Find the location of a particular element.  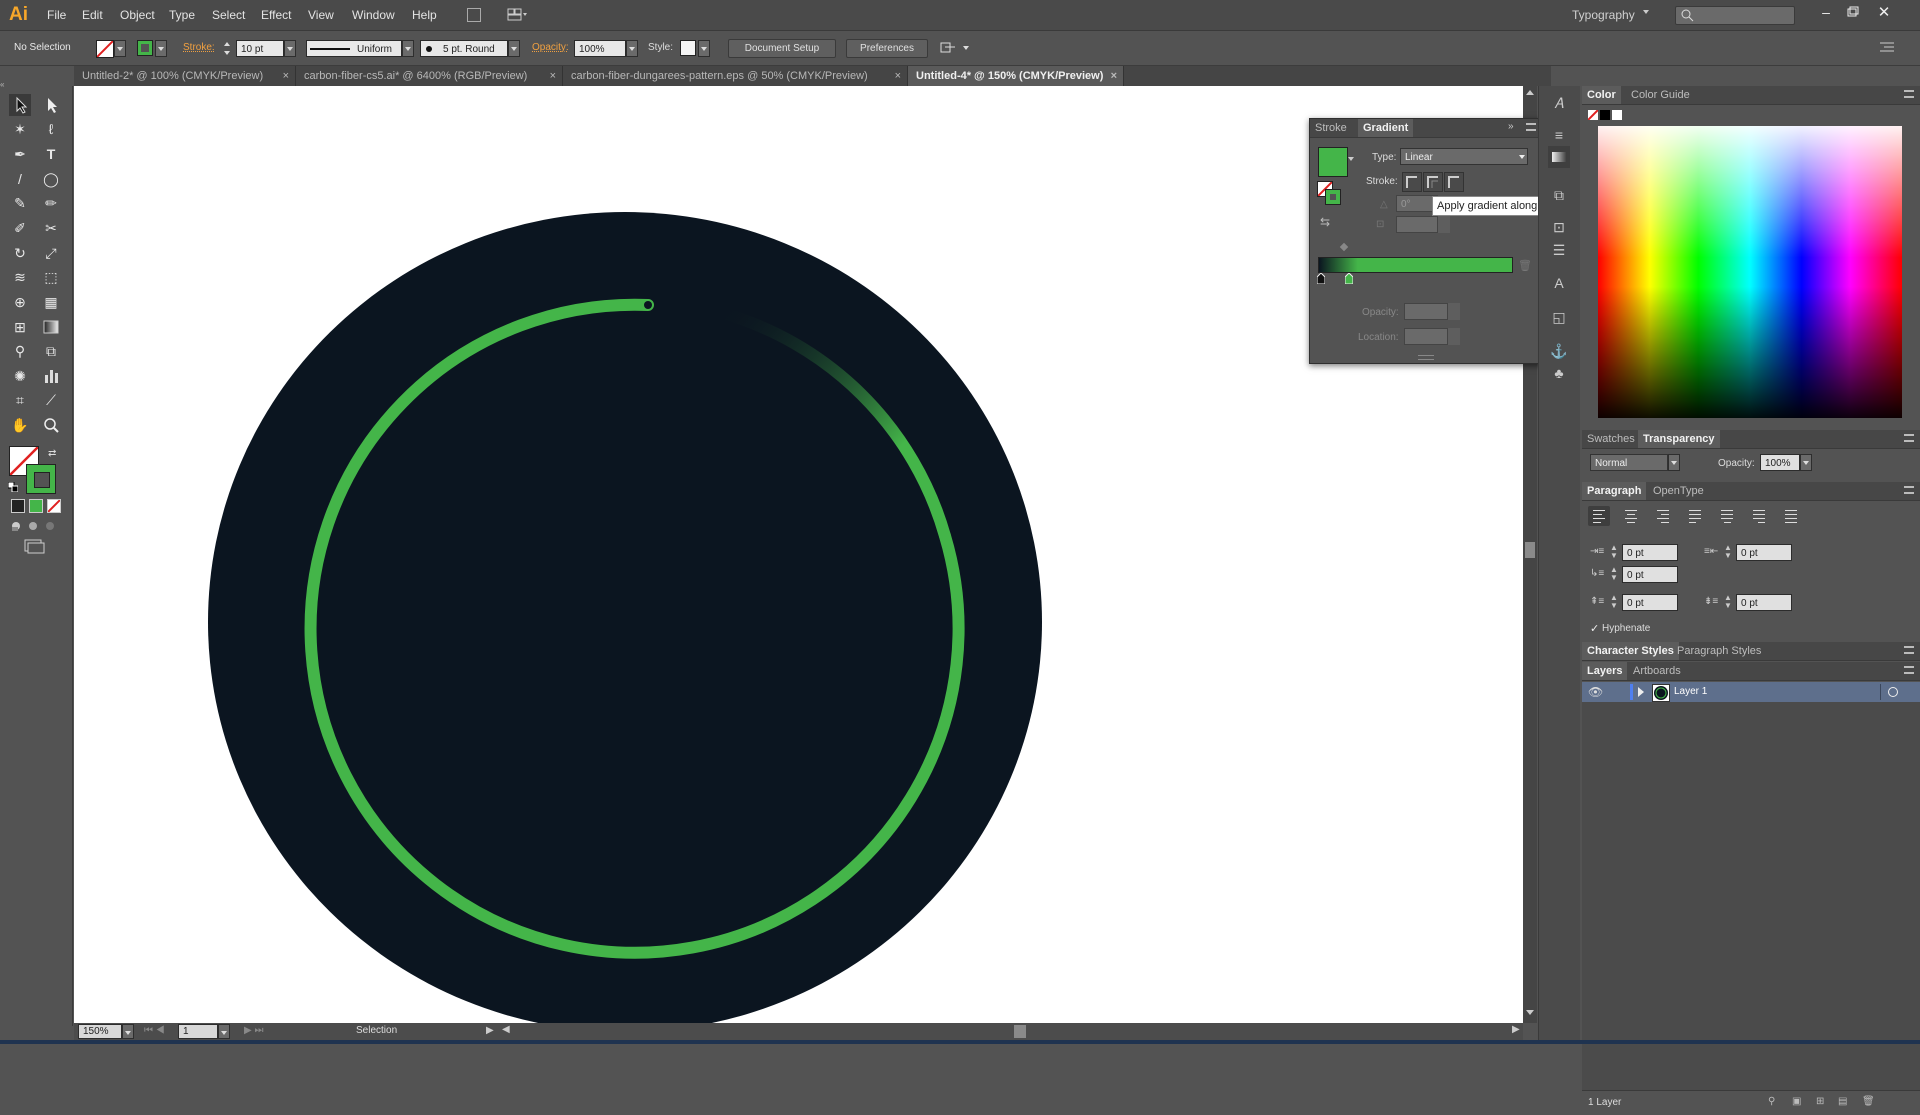

gradient-preview-swatch is located at coordinates (1333, 162).